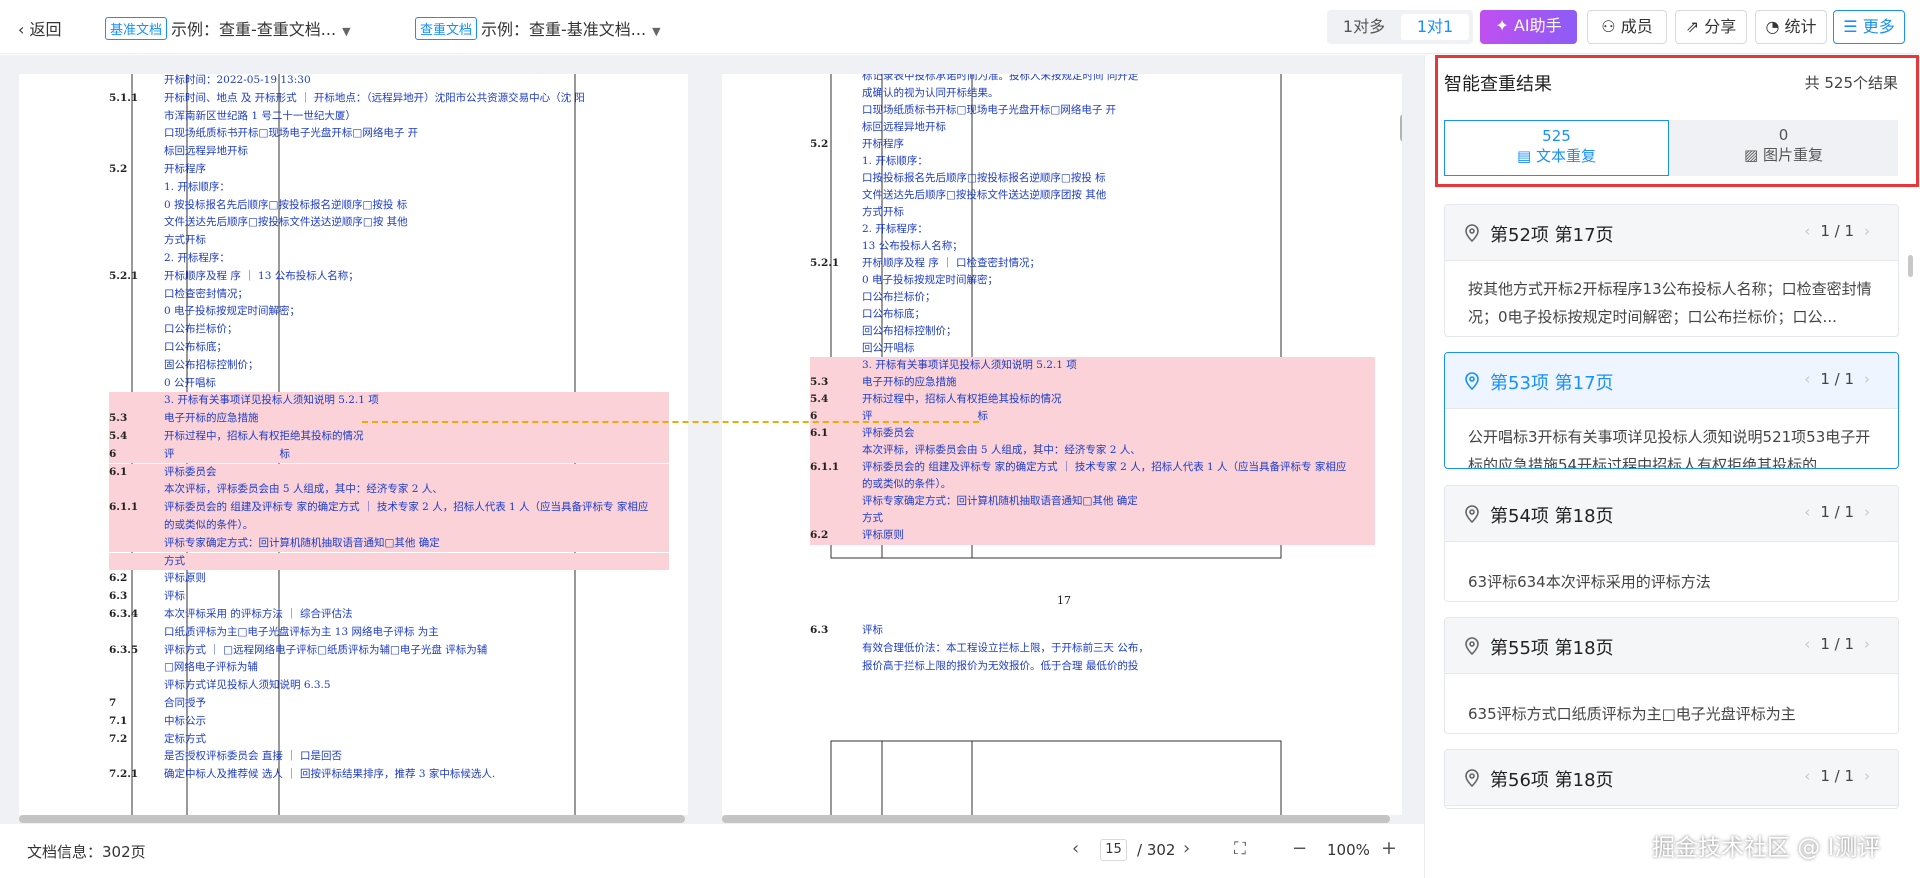 The image size is (1920, 878). I want to click on fullscreen-icon: ⛶, so click(1240, 849).